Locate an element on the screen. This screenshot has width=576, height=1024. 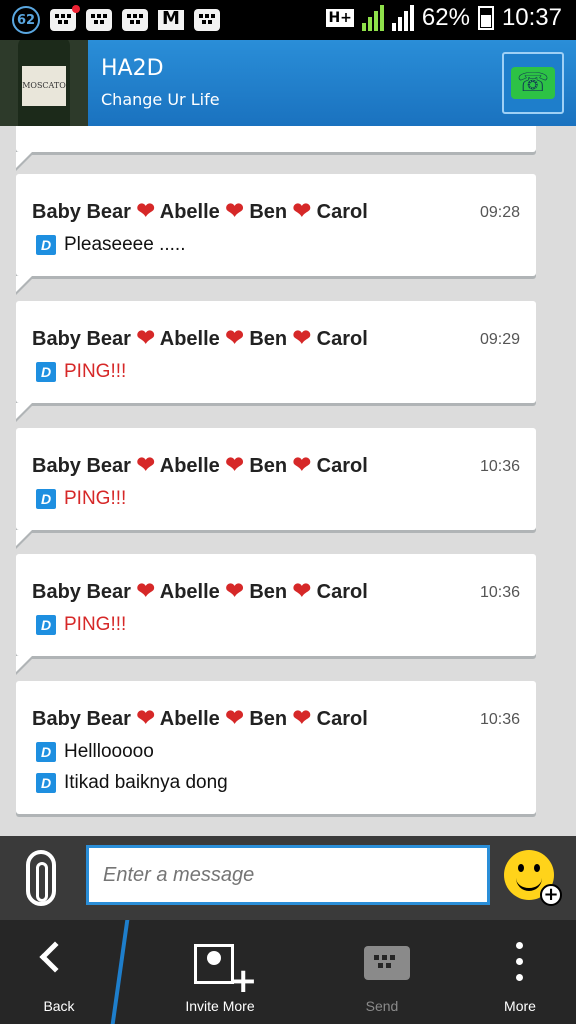
bbm-notification-icon is located at coordinates (65, 18).